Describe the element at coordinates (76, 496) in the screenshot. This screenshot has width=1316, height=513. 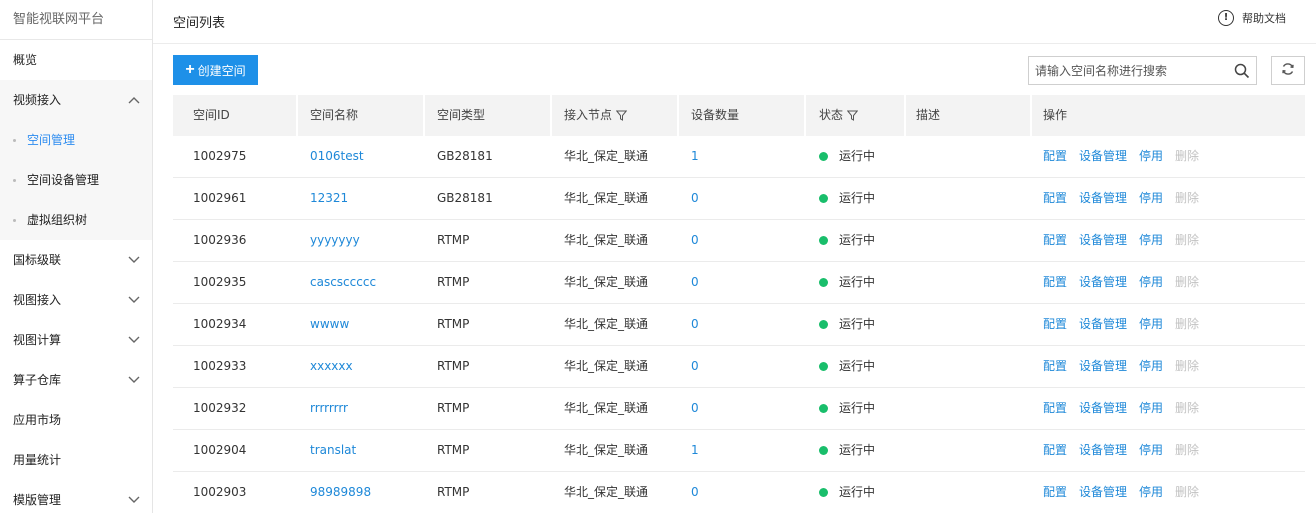
I see `sidebar-item: 模版管理` at that location.